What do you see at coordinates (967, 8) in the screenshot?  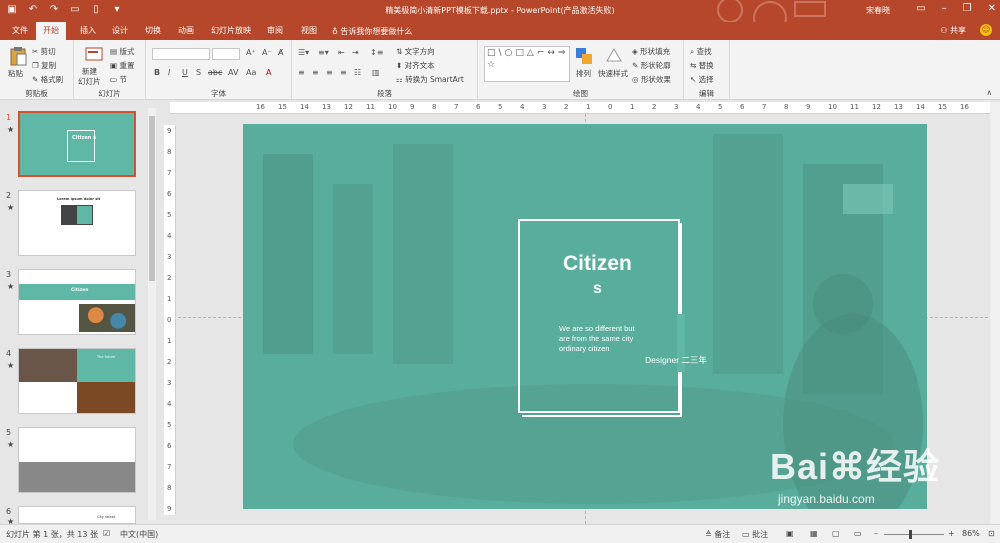 I see `restore-icon: ❐` at bounding box center [967, 8].